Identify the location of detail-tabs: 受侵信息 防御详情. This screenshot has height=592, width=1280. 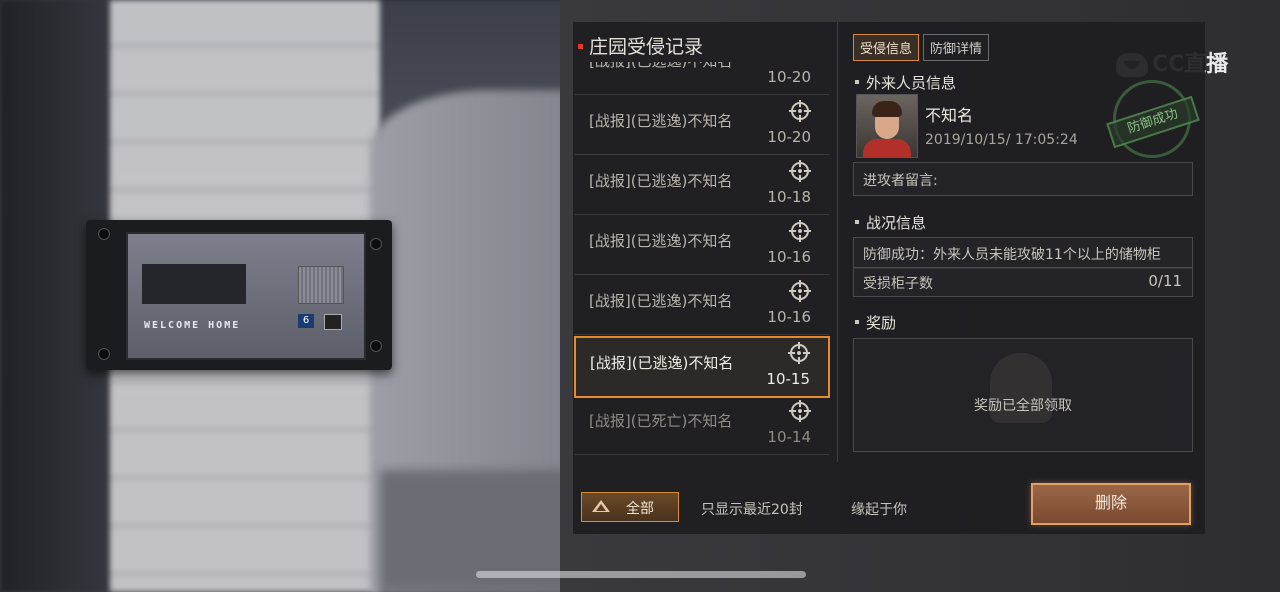
(923, 47).